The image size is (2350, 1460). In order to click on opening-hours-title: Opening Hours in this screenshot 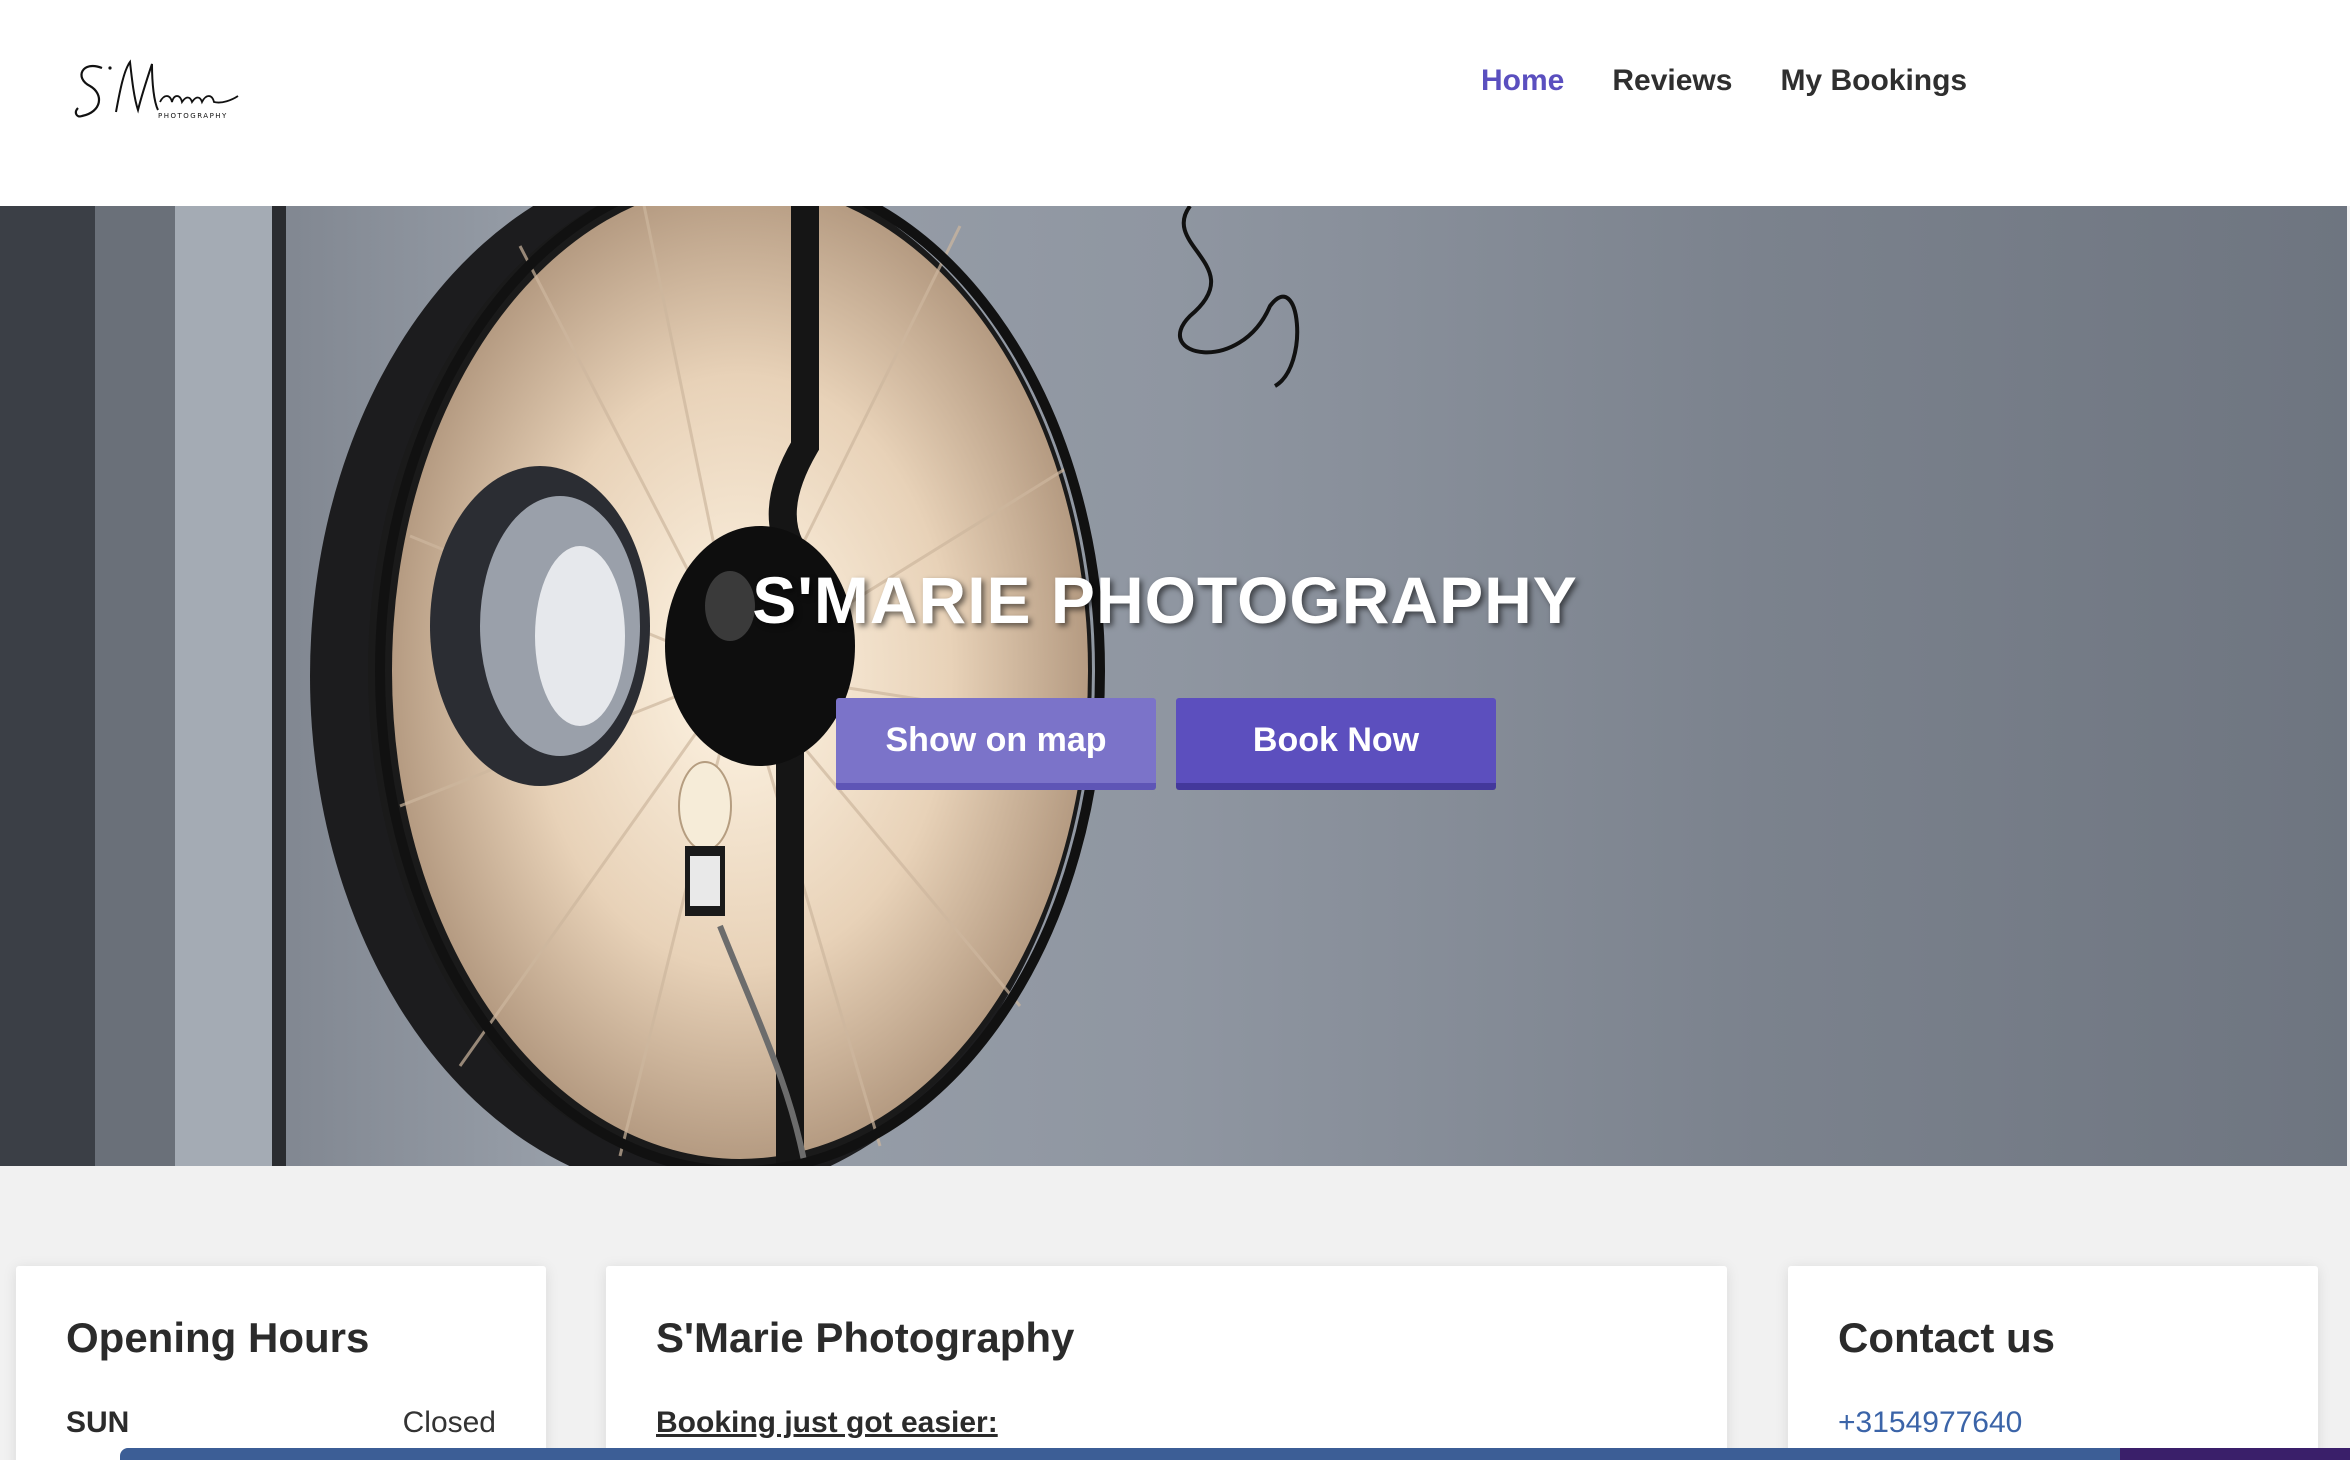, I will do `click(218, 1337)`.